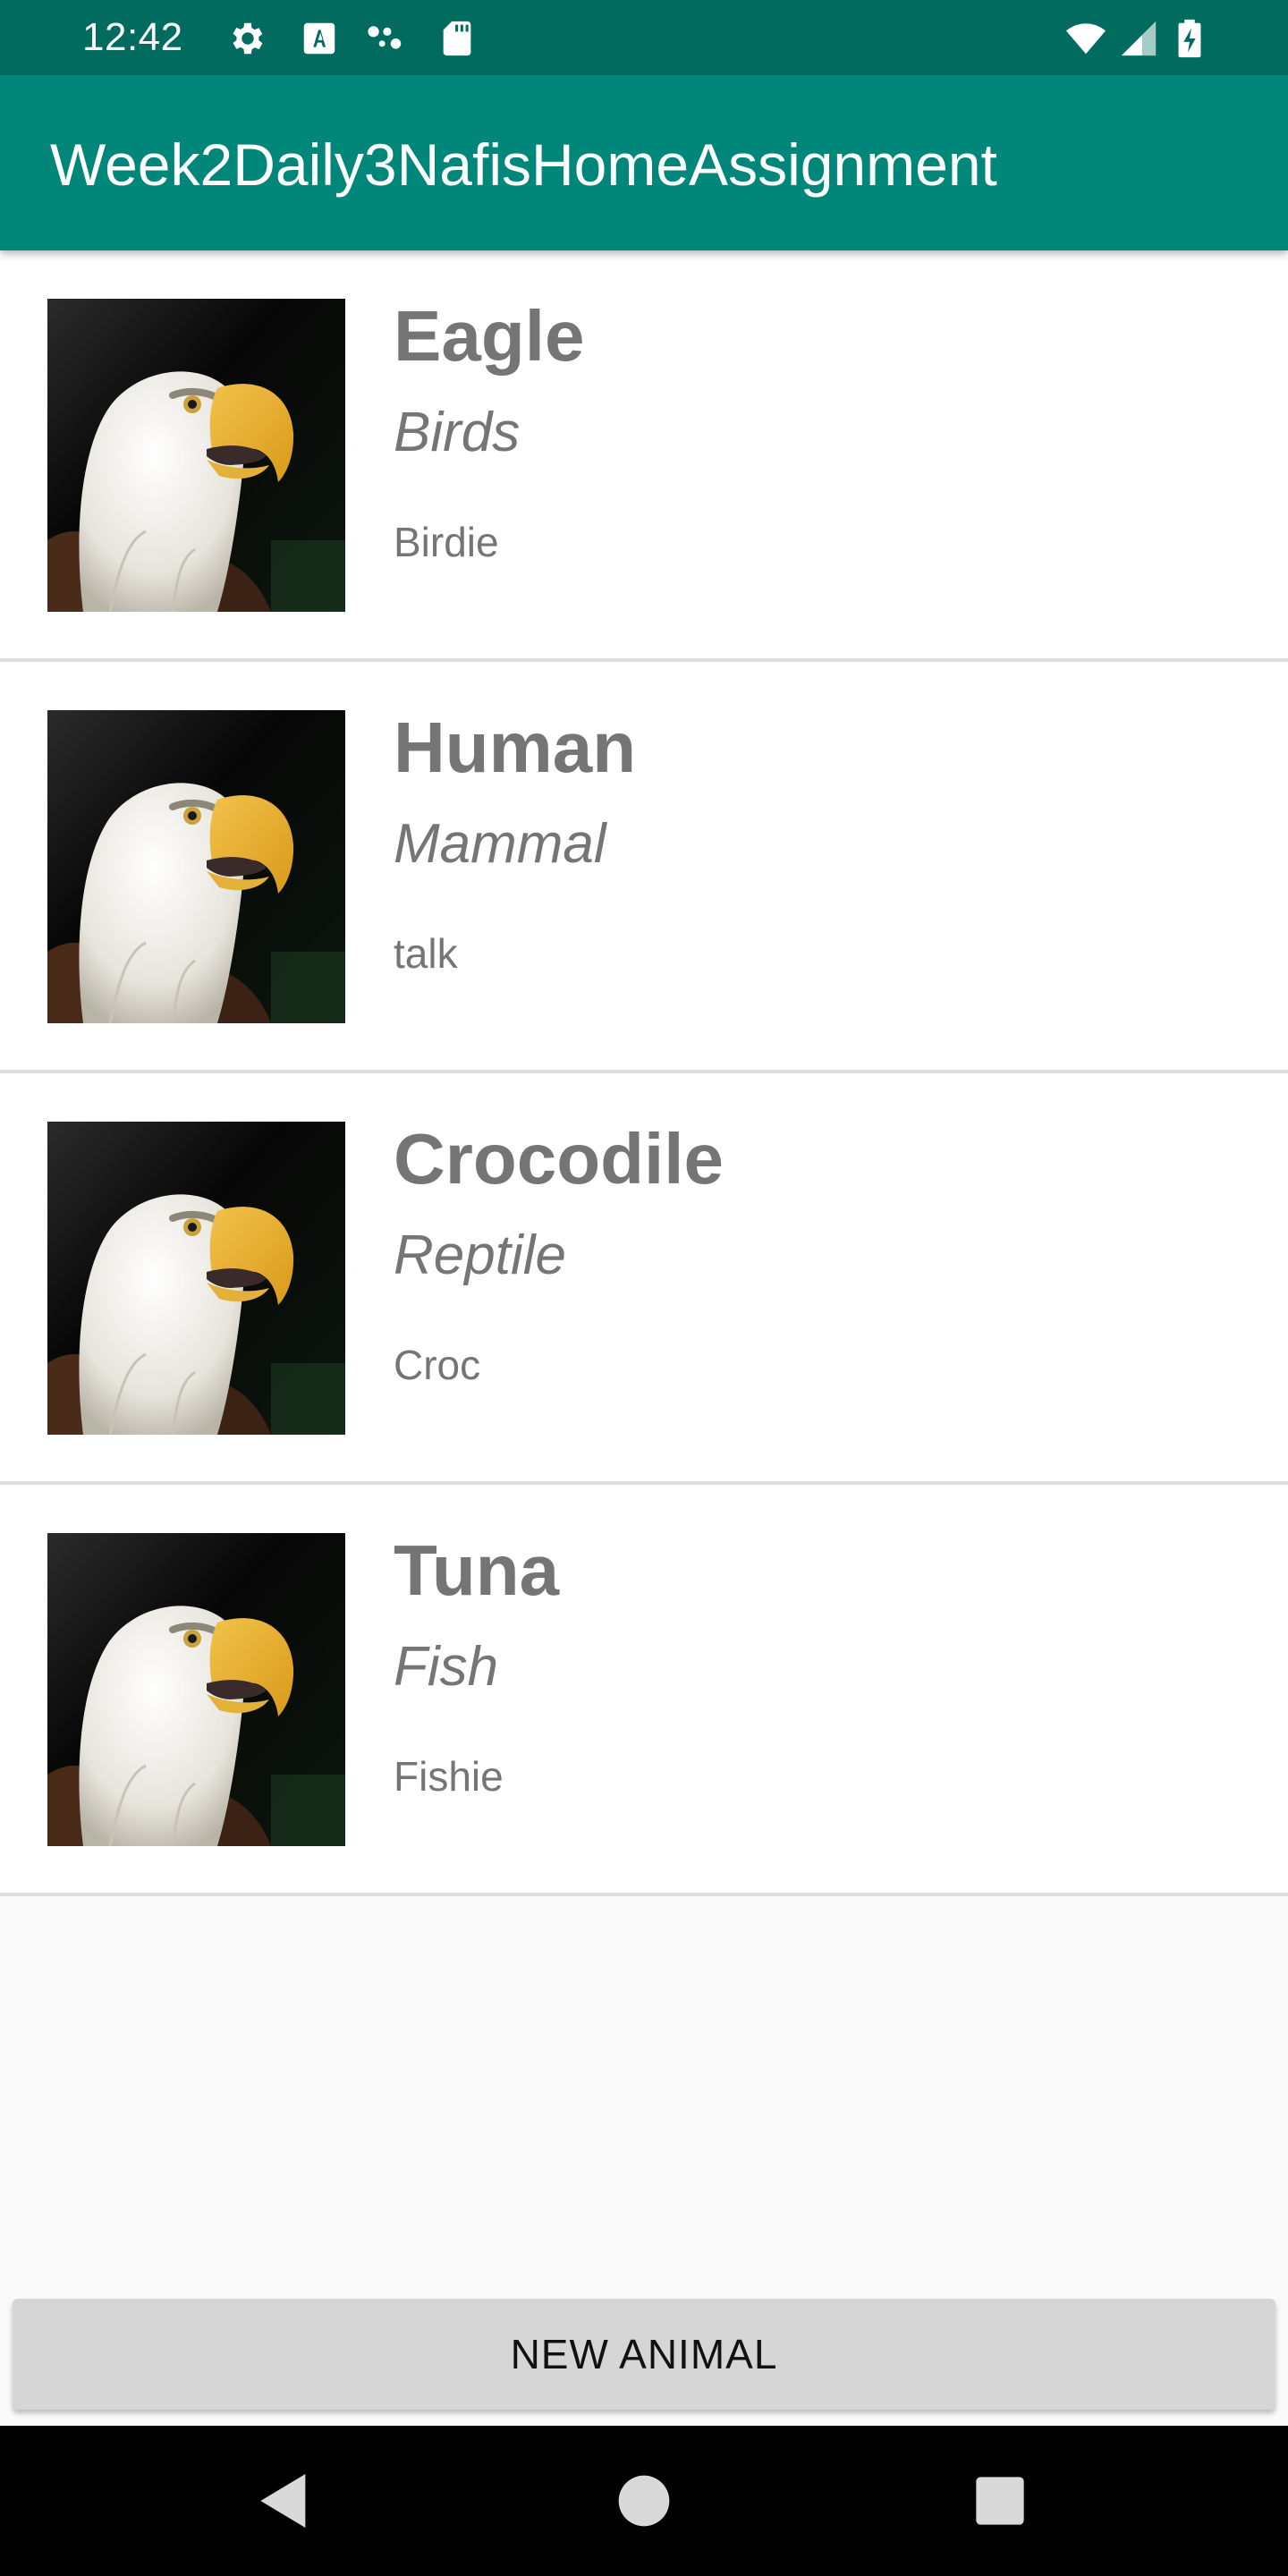  What do you see at coordinates (437, 1365) in the screenshot?
I see `animal-sound: Croc` at bounding box center [437, 1365].